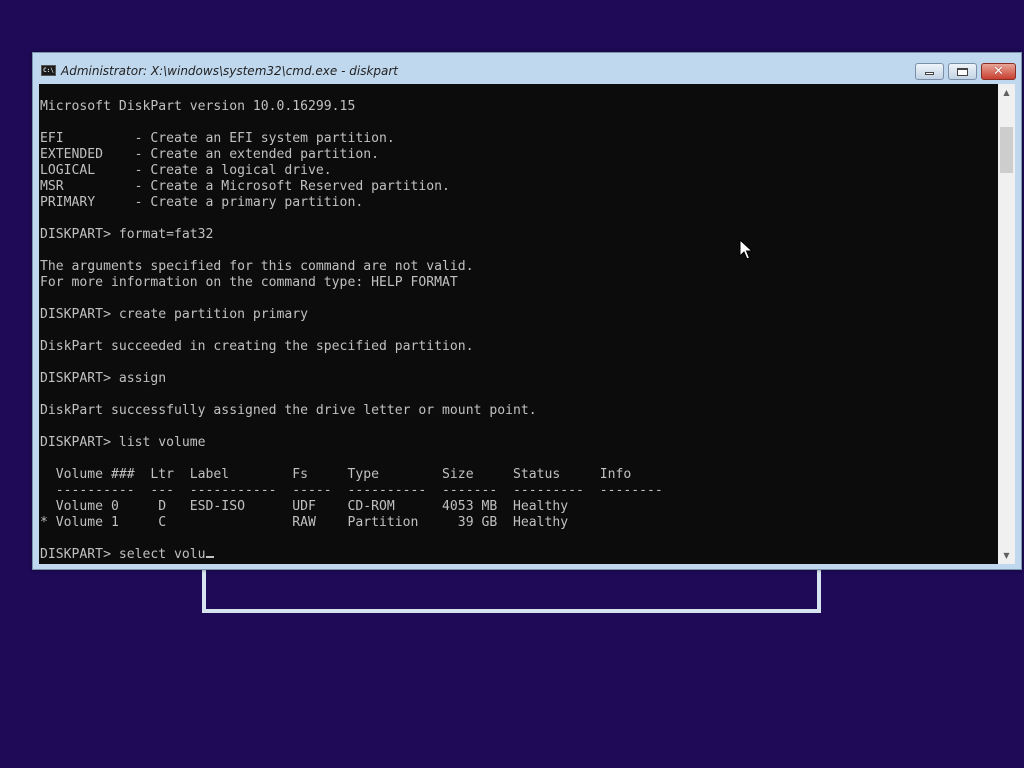 The image size is (1024, 768). Describe the element at coordinates (304, 522) in the screenshot. I see `console-line: * Volume 1 C RAW Partition 39 GB Healthy` at that location.